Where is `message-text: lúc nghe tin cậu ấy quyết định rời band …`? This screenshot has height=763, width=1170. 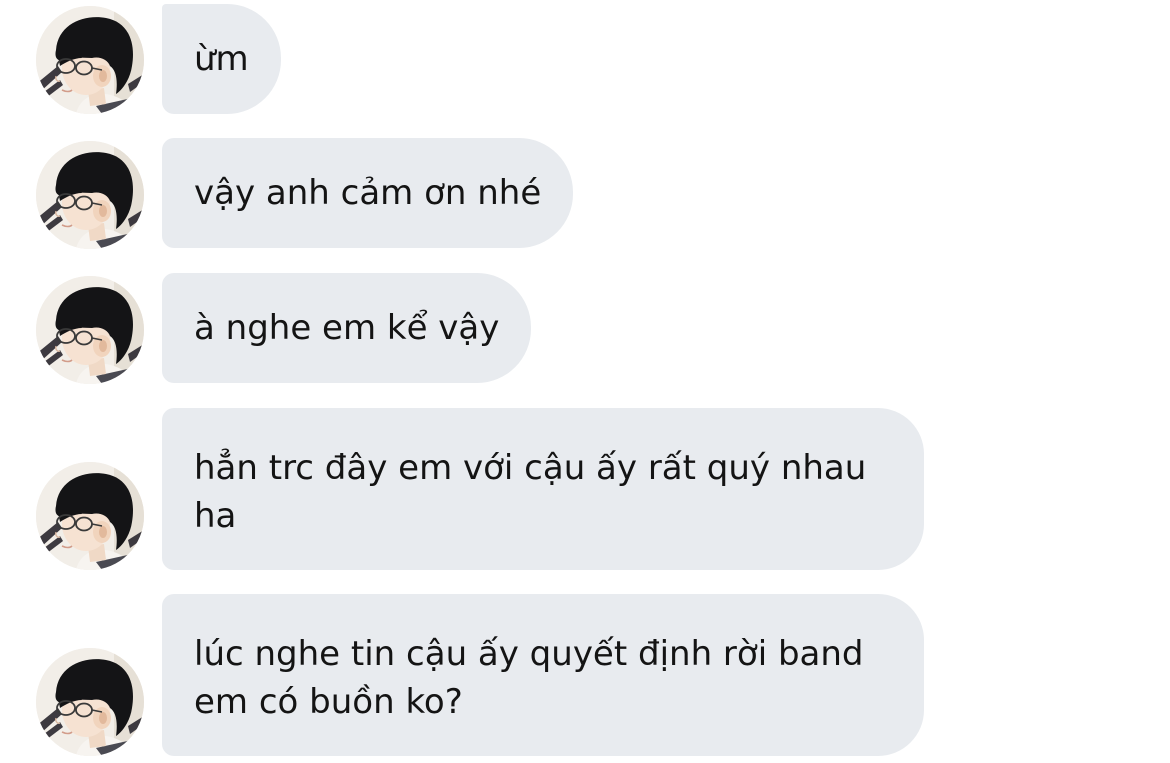 message-text: lúc nghe tin cậu ấy quyết định rời band … is located at coordinates (529, 678).